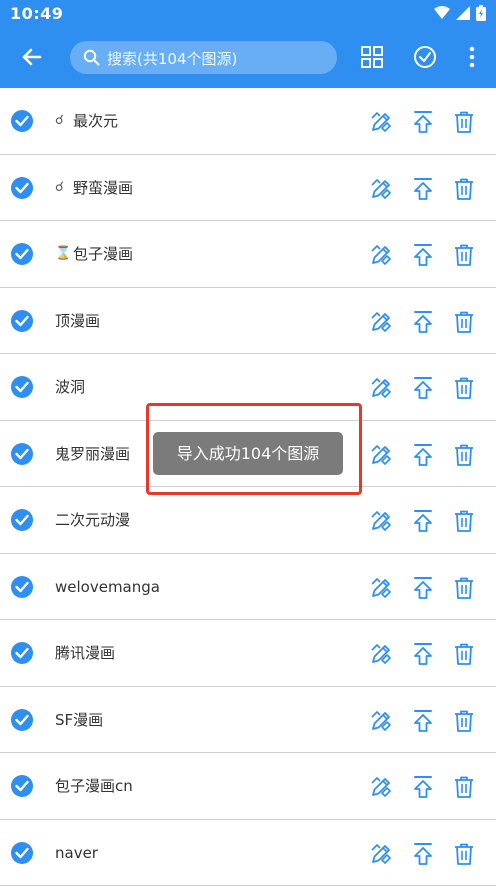  What do you see at coordinates (248, 653) in the screenshot?
I see `source-row: 腾讯漫画` at bounding box center [248, 653].